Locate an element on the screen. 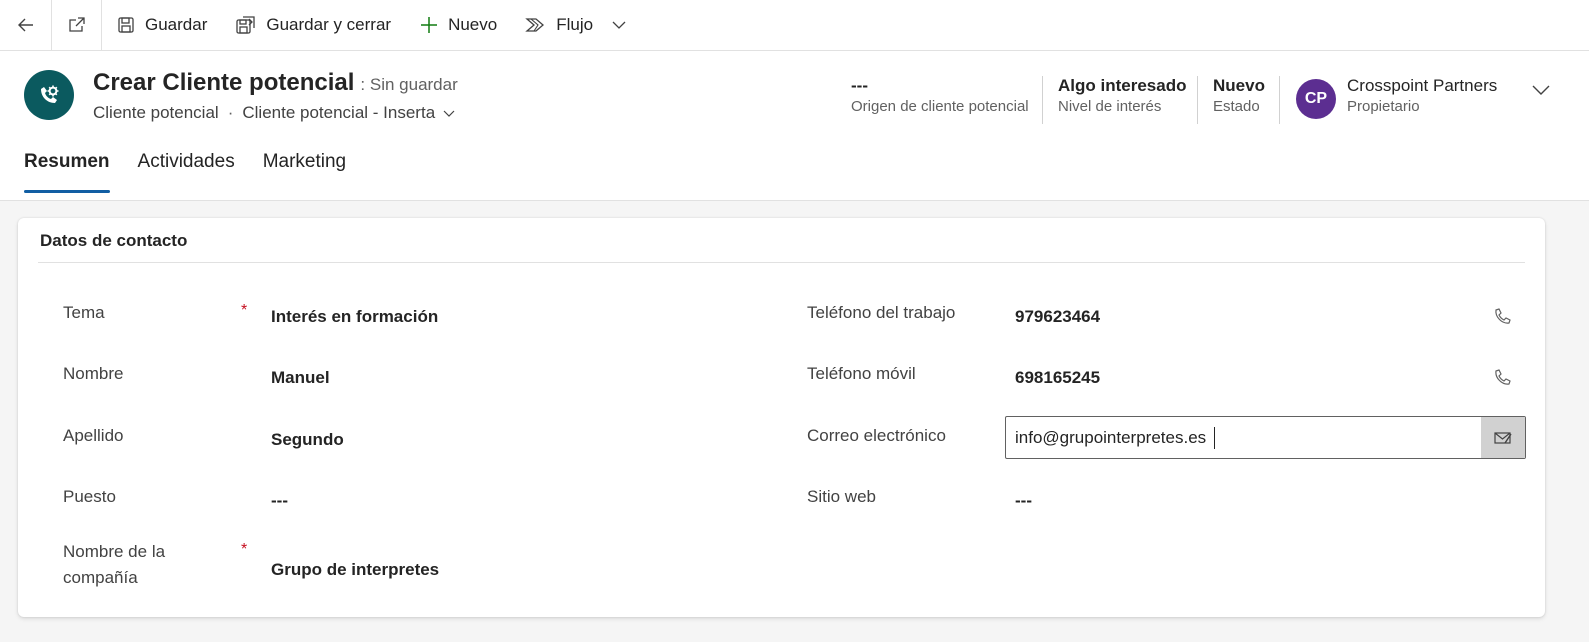 Image resolution: width=1589 pixels, height=642 pixels. open-in-new-window-button is located at coordinates (76, 25).